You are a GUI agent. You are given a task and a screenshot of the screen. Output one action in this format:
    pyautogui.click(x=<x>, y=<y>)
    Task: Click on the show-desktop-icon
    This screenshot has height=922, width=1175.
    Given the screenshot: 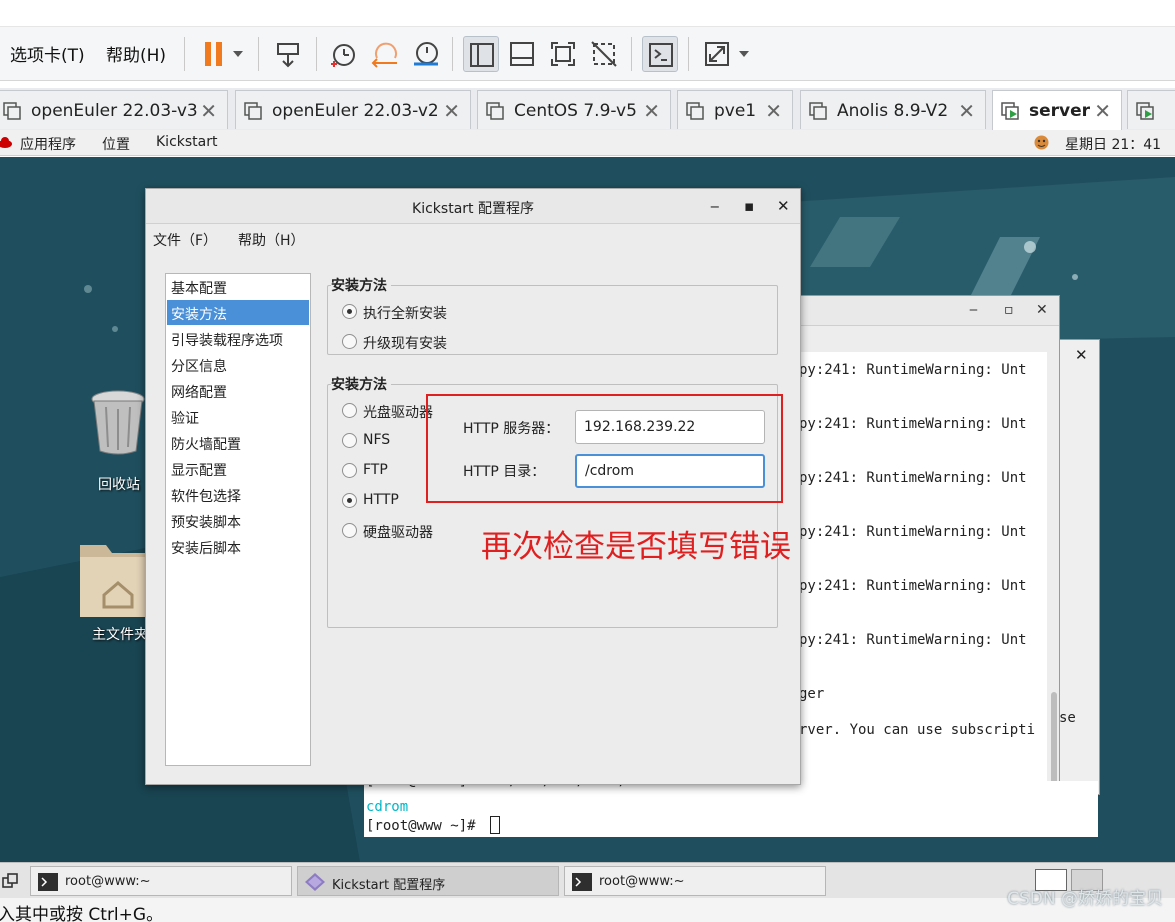 What is the action you would take?
    pyautogui.click(x=10, y=881)
    